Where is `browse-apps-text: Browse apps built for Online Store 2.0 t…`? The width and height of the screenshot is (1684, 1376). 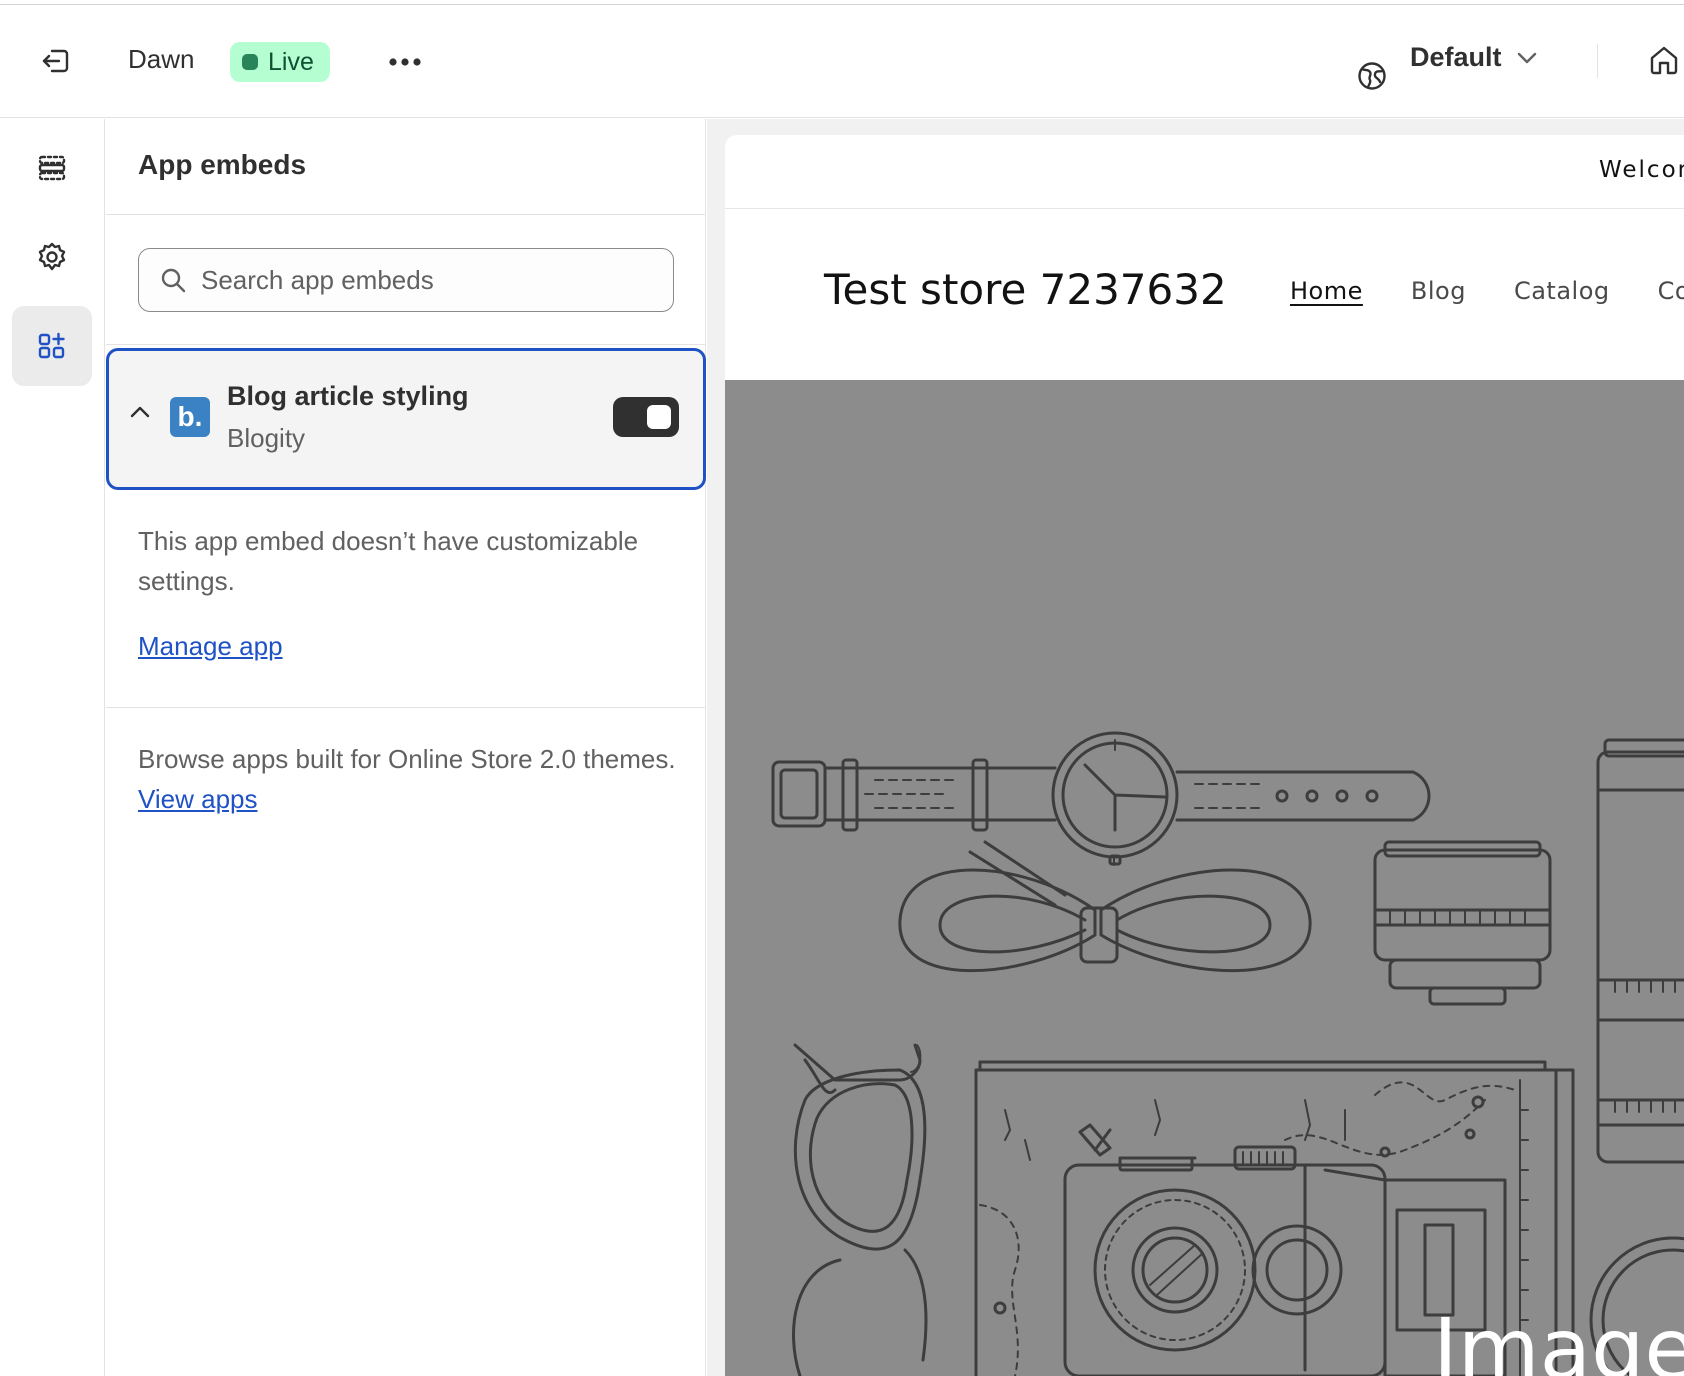 browse-apps-text: Browse apps built for Online Store 2.0 t… is located at coordinates (413, 779).